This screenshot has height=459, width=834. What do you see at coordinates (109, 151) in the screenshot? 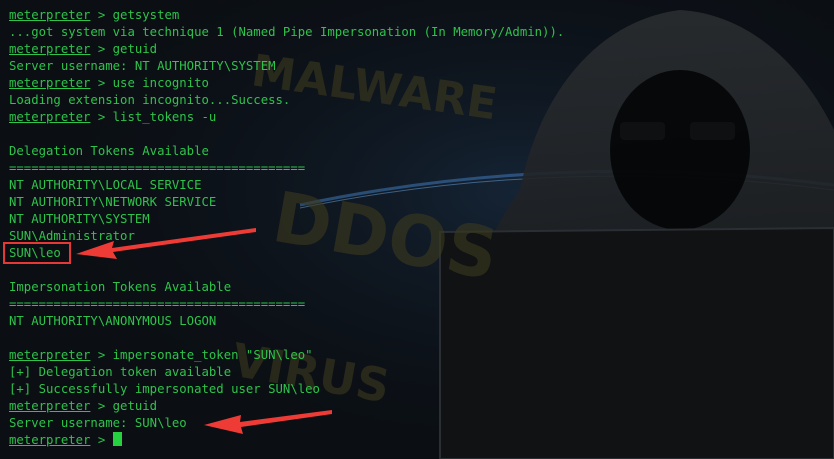
I see `delegation-header: Delegation Tokens Available` at bounding box center [109, 151].